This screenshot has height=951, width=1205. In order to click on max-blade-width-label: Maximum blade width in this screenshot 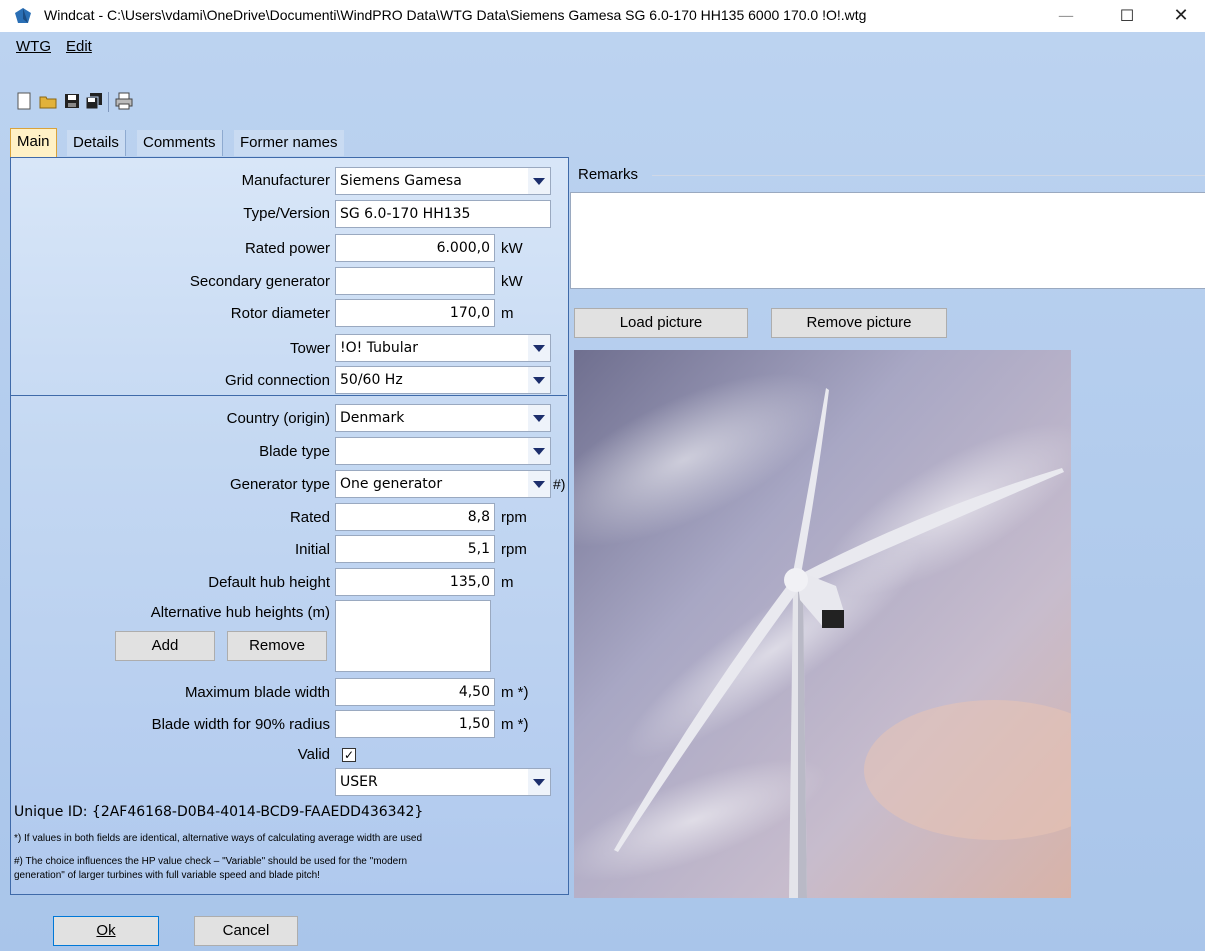, I will do `click(257, 692)`.